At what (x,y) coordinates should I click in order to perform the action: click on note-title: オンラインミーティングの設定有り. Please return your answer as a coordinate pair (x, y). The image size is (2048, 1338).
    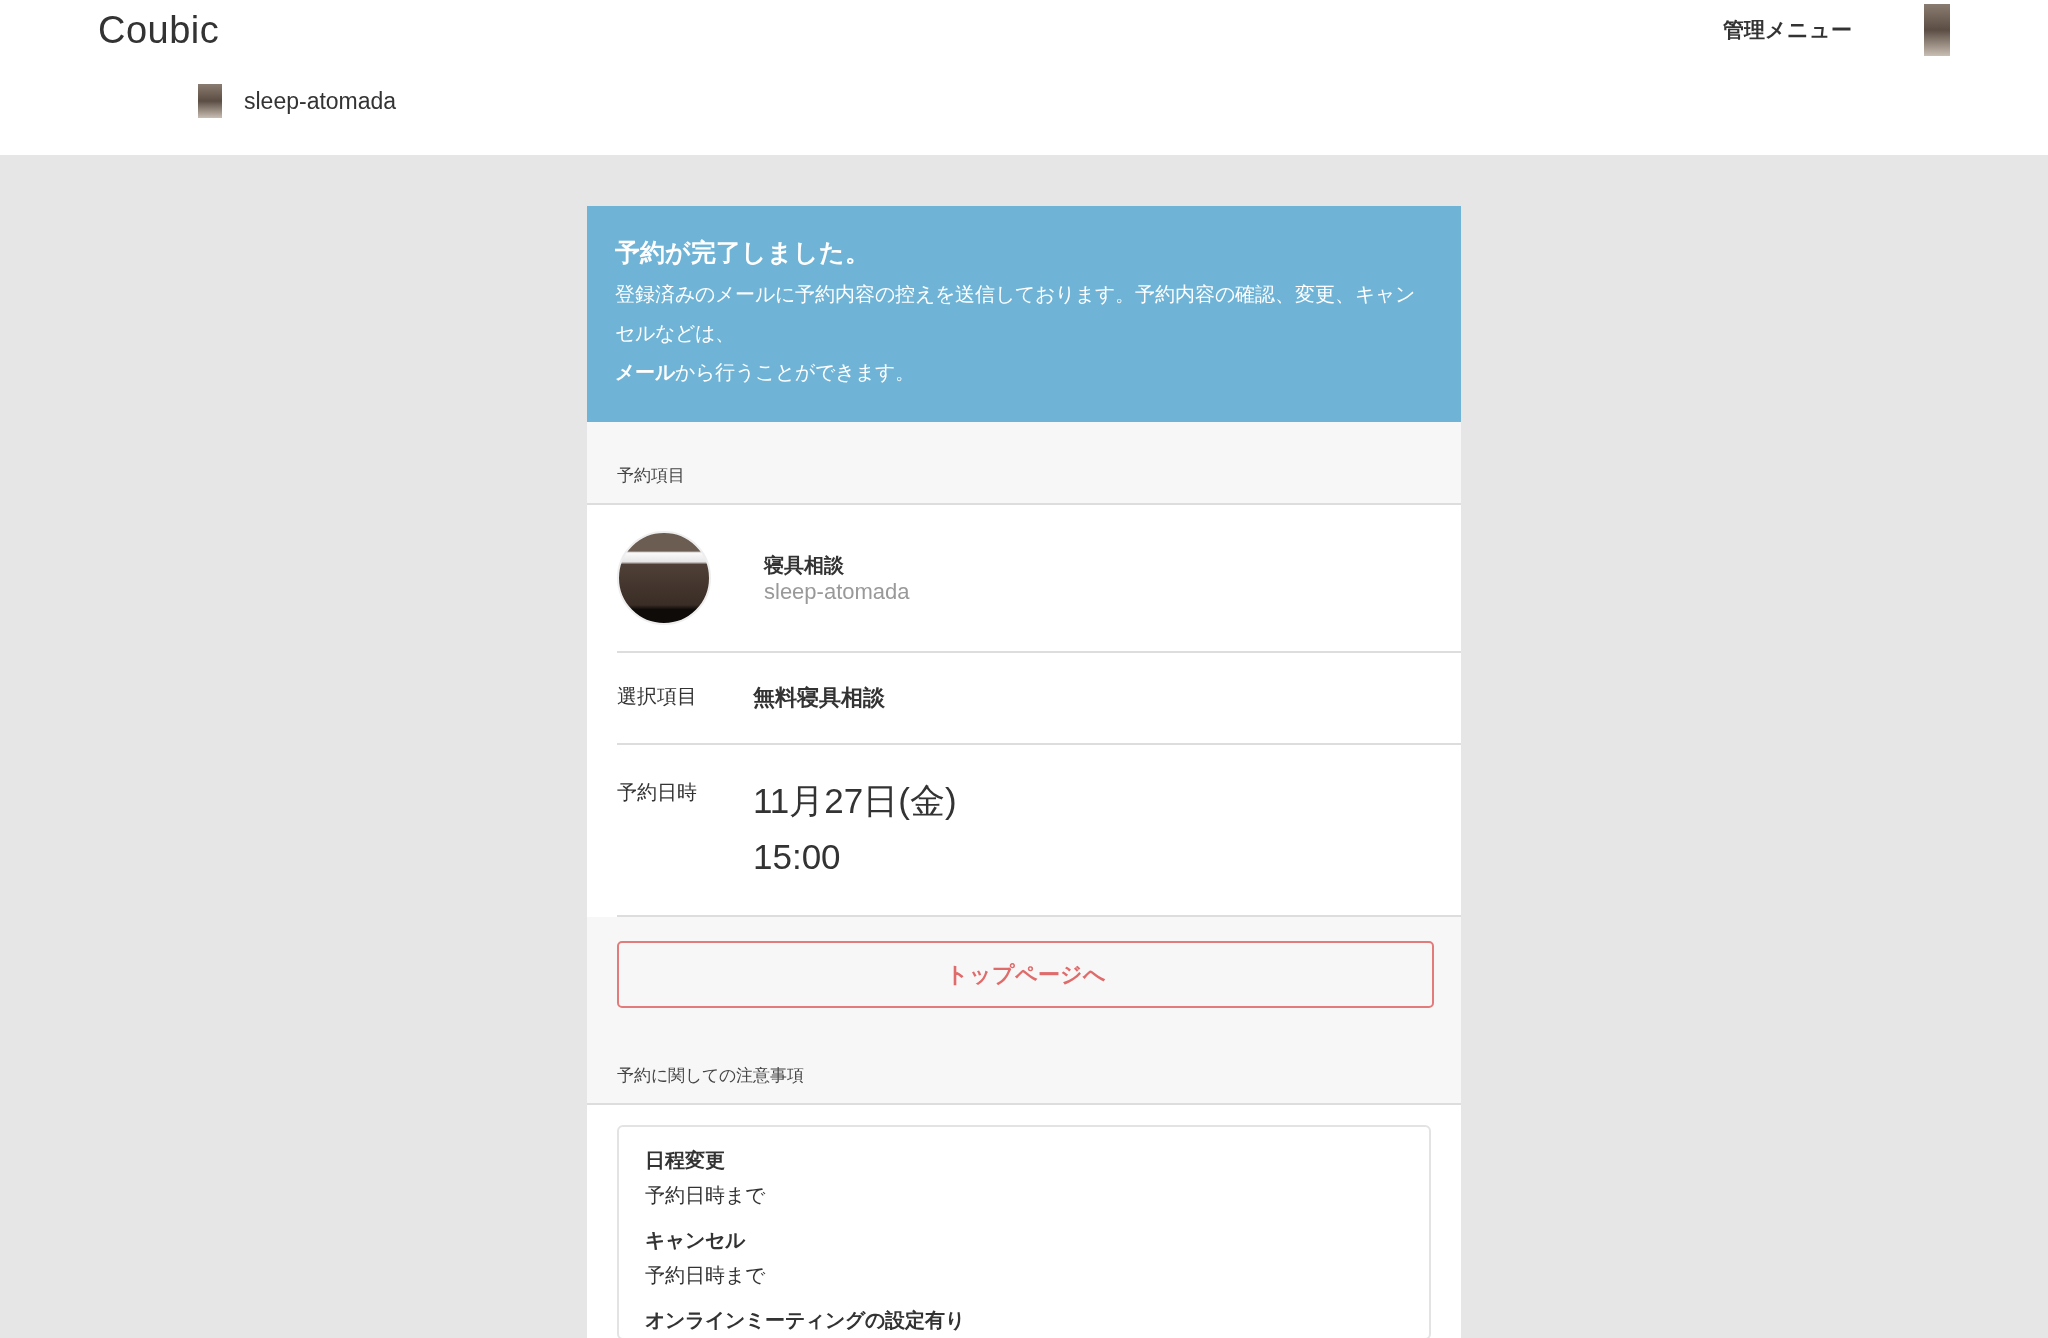
    Looking at the image, I should click on (805, 1320).